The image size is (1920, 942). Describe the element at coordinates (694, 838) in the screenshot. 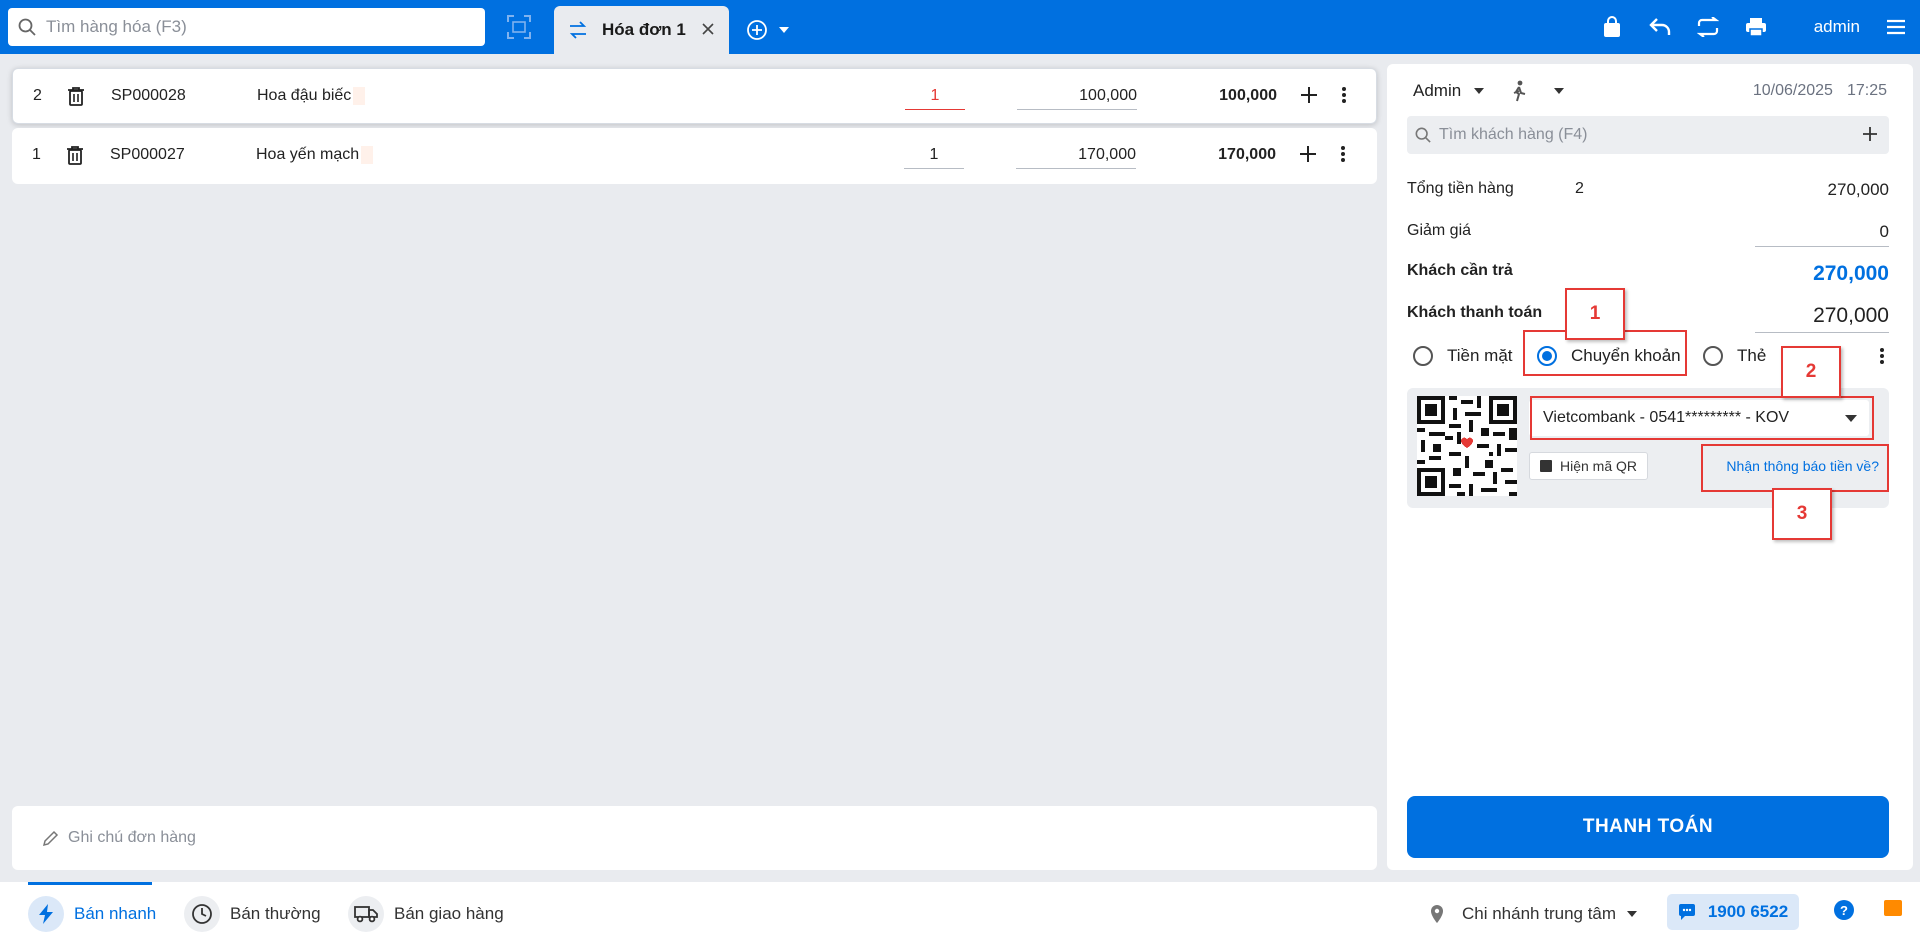

I see `order-note-input: Ghi chú đơn hàng` at that location.